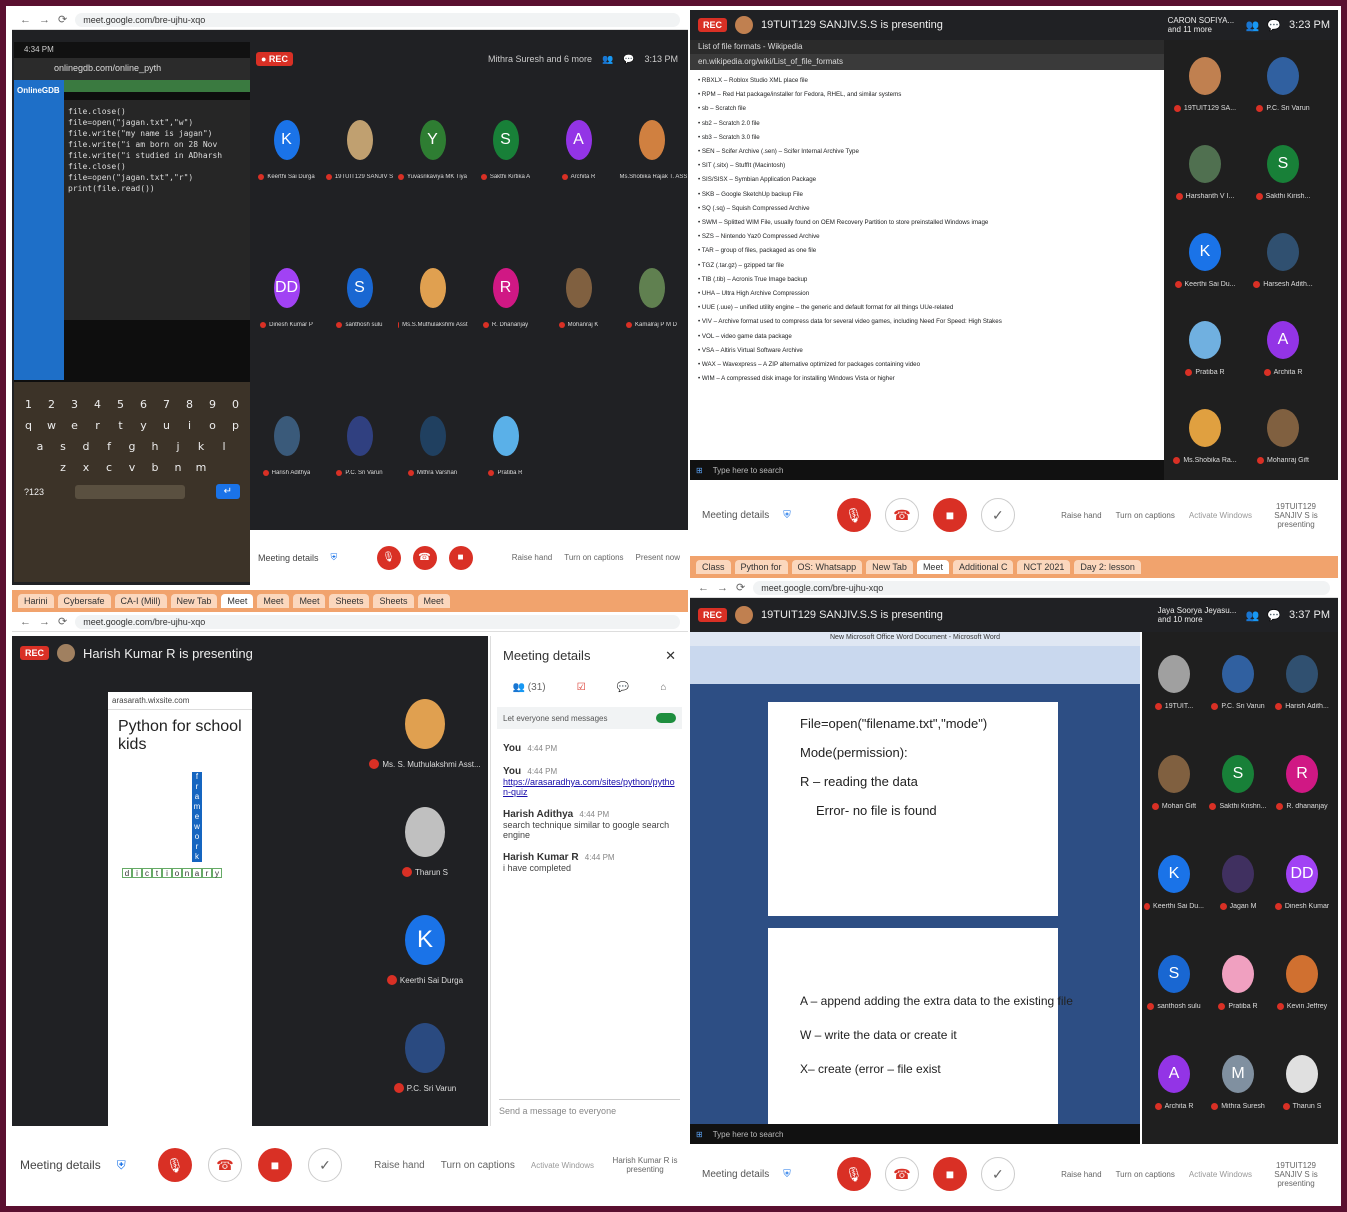 The width and height of the screenshot is (1347, 1212). Describe the element at coordinates (927, 166) in the screenshot. I see `wiki-list-item: • SIT (.sitx) – StuffIt (Macintosh)` at that location.